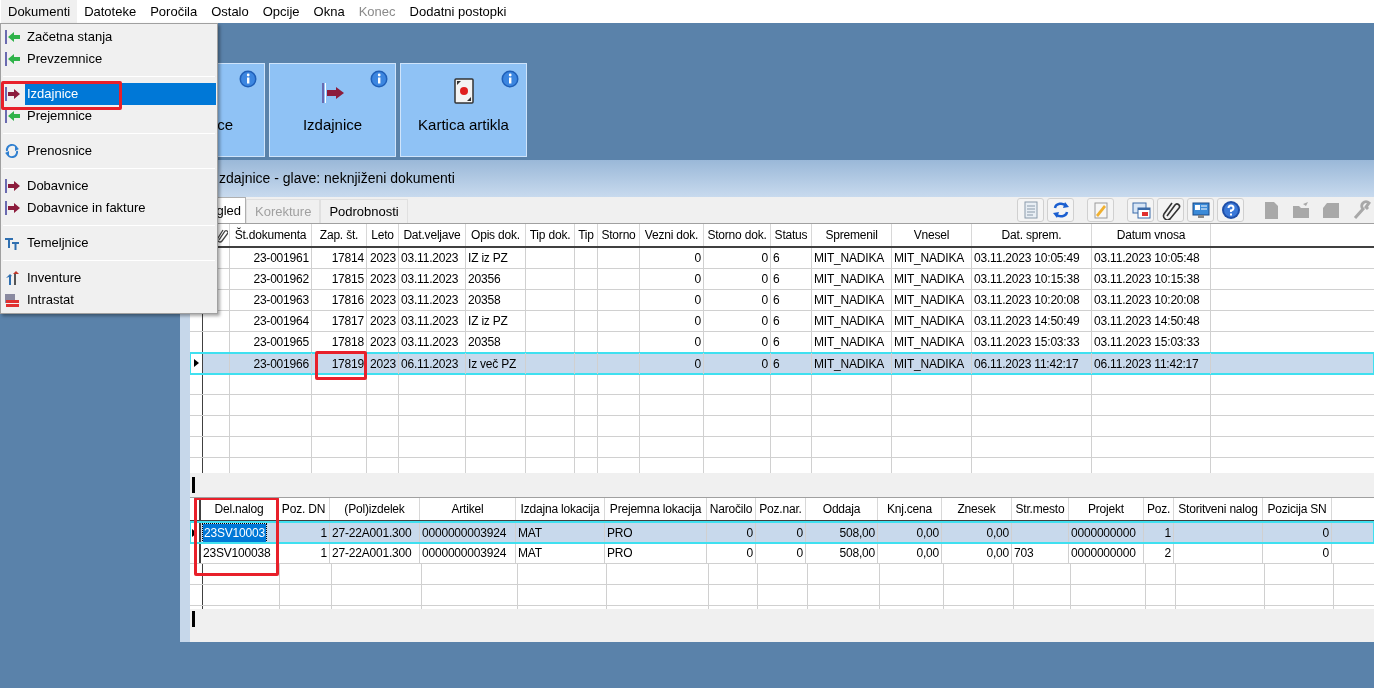 This screenshot has width=1374, height=688. Describe the element at coordinates (458, 11) in the screenshot. I see `menu-item: Dodatni postopki` at that location.